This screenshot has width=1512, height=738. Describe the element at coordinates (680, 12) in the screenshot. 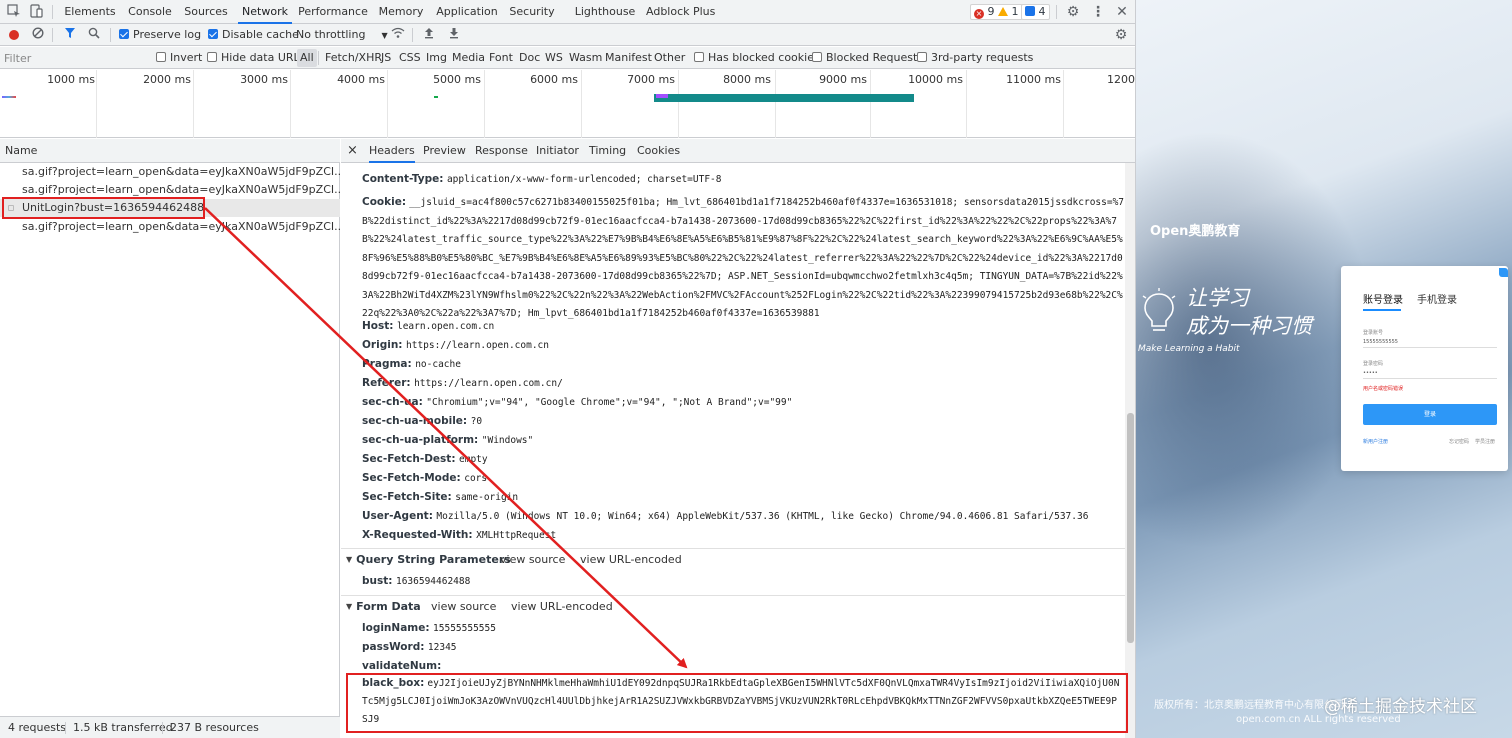

I see `tab-adblock-plus: Adblock Plus` at that location.